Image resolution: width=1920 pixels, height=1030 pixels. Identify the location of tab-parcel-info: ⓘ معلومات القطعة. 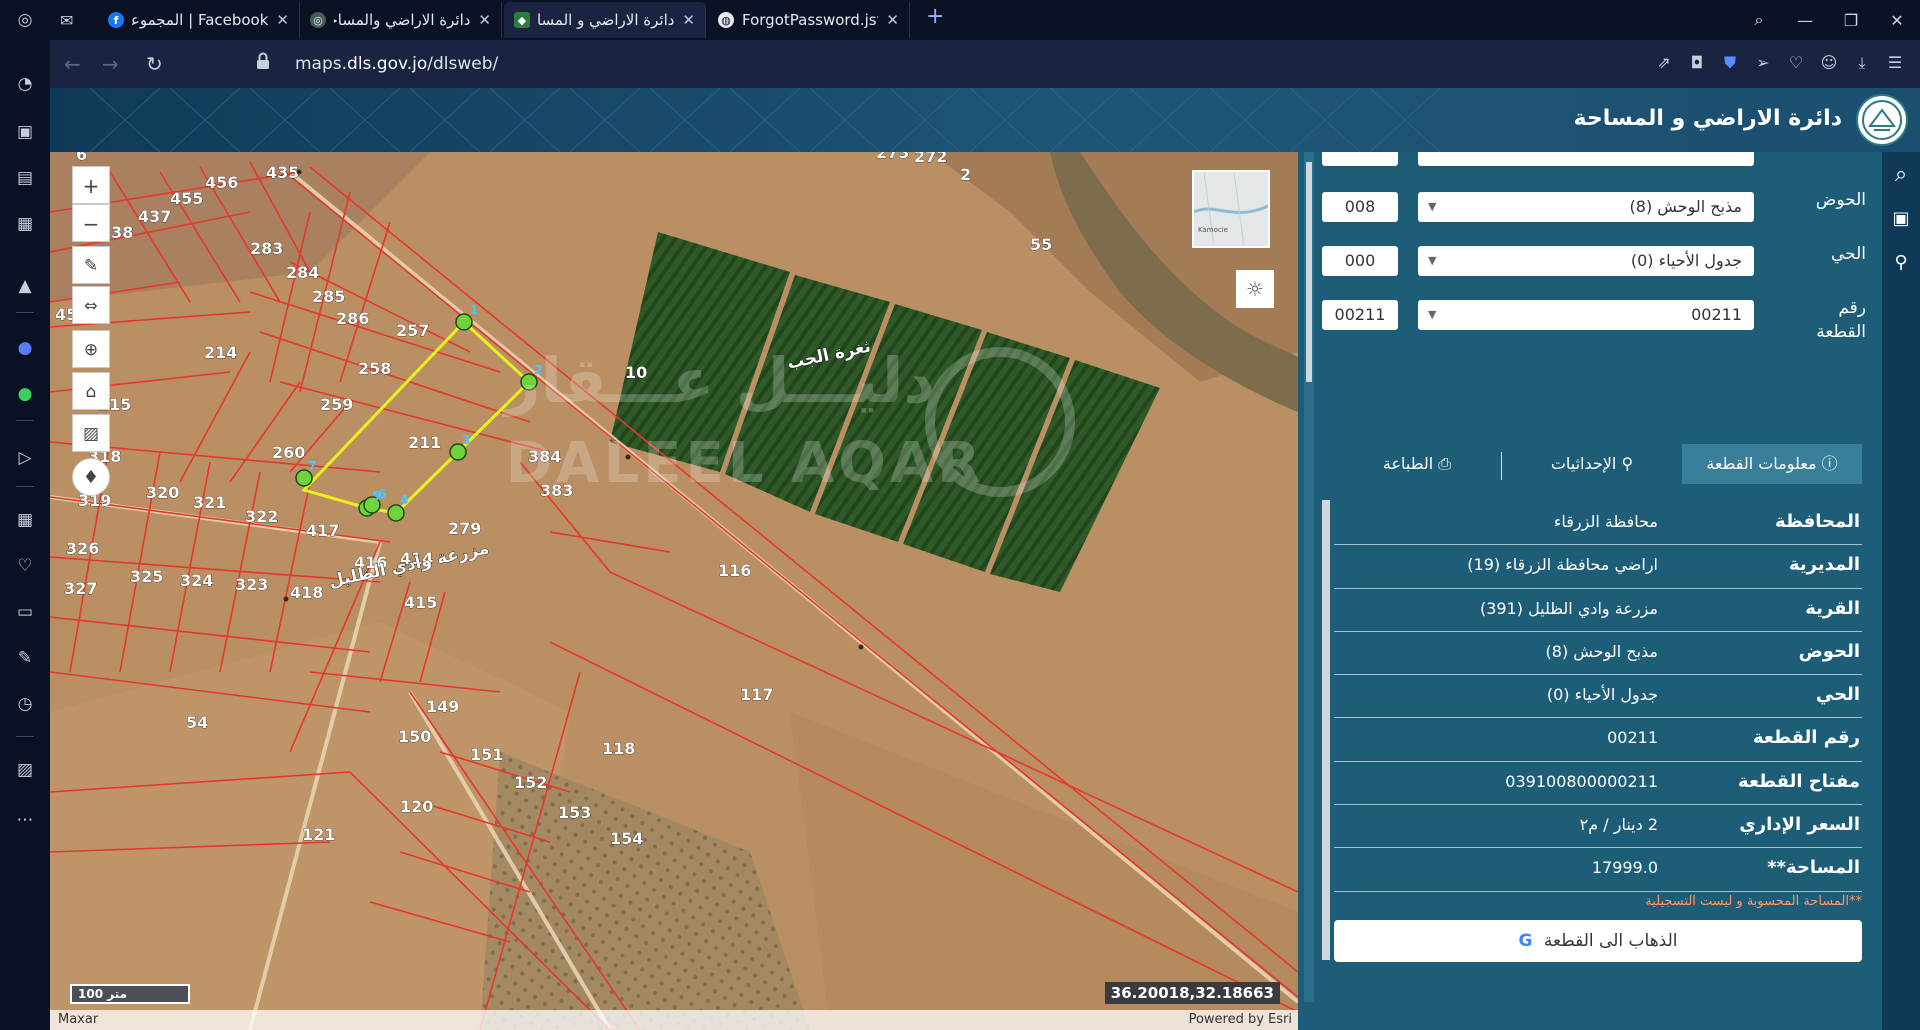
(1772, 464).